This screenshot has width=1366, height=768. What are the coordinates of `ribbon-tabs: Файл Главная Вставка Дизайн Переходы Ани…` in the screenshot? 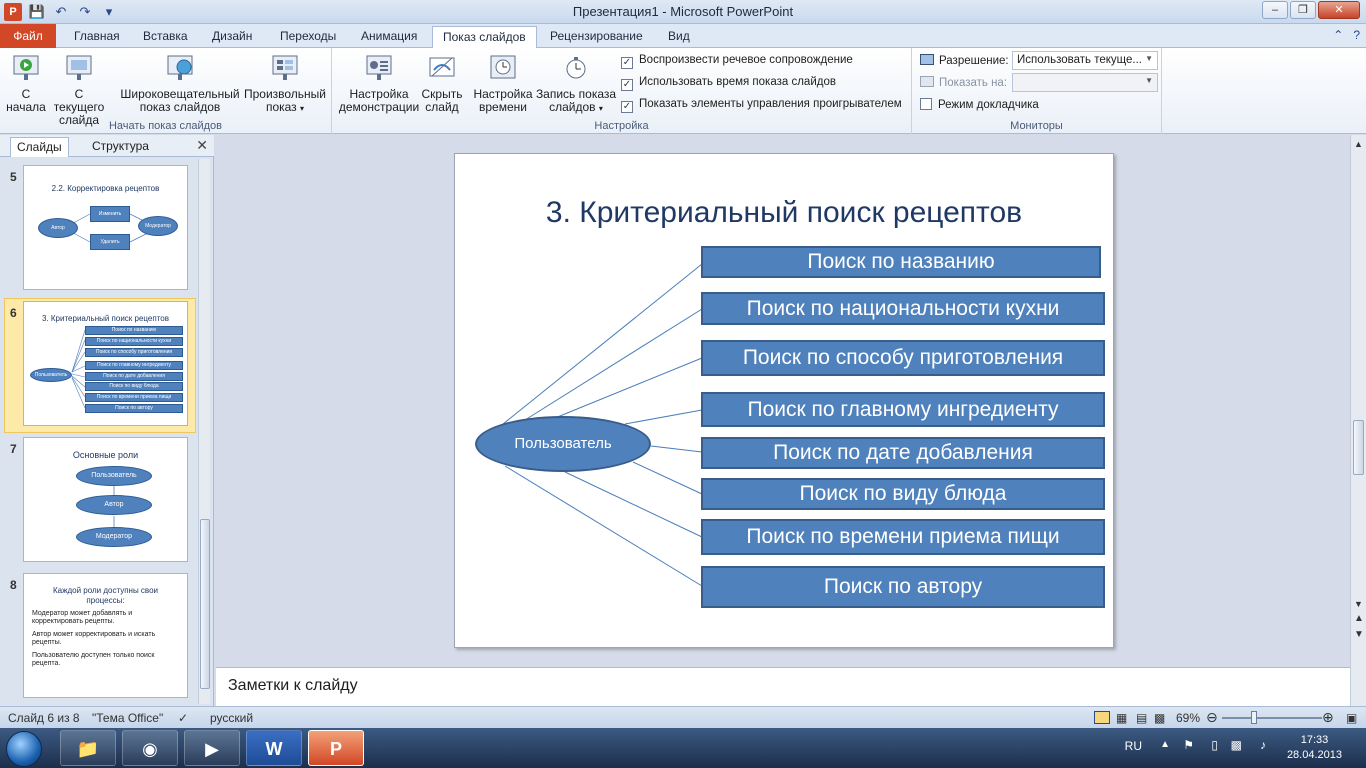 It's located at (683, 36).